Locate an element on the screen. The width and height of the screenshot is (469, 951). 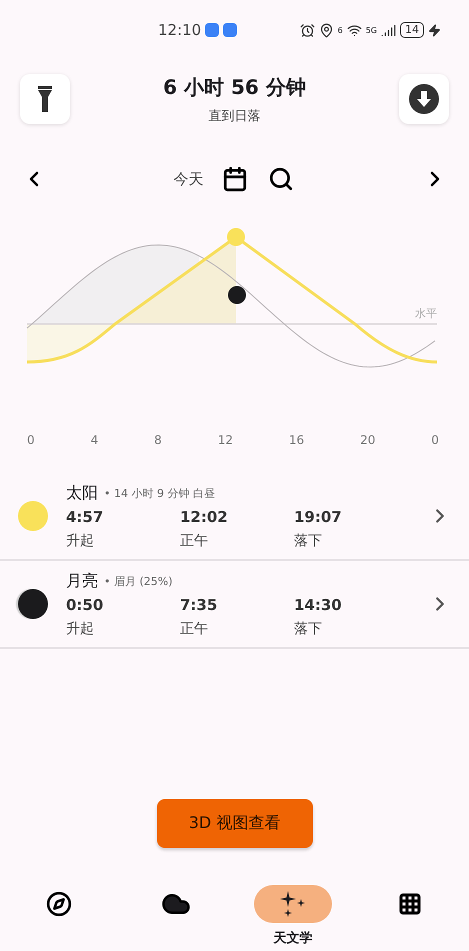
alarm-icon is located at coordinates (307, 30).